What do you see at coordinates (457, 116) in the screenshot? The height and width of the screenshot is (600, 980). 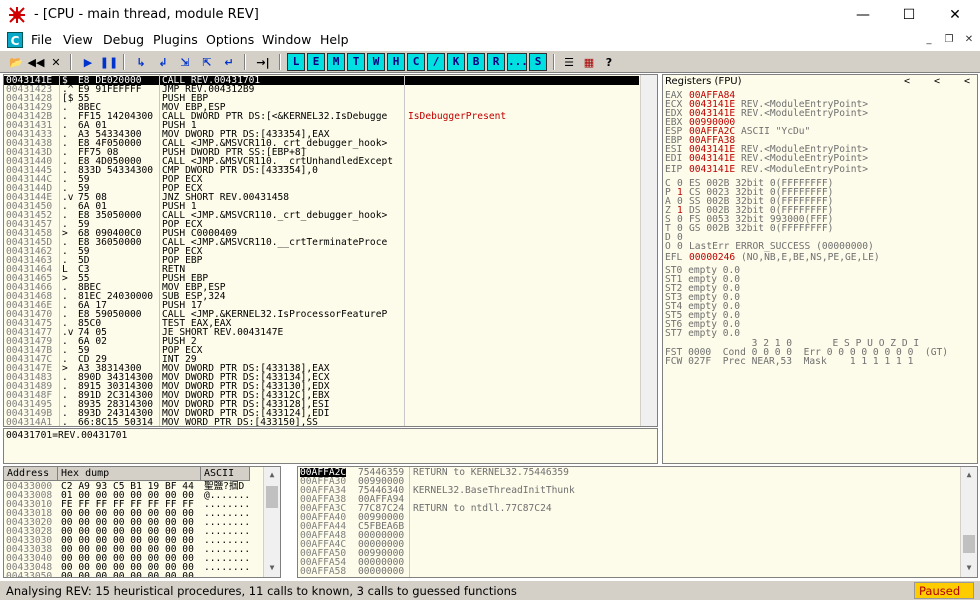 I see `disasm-comment: IsDebuggerPresent` at bounding box center [457, 116].